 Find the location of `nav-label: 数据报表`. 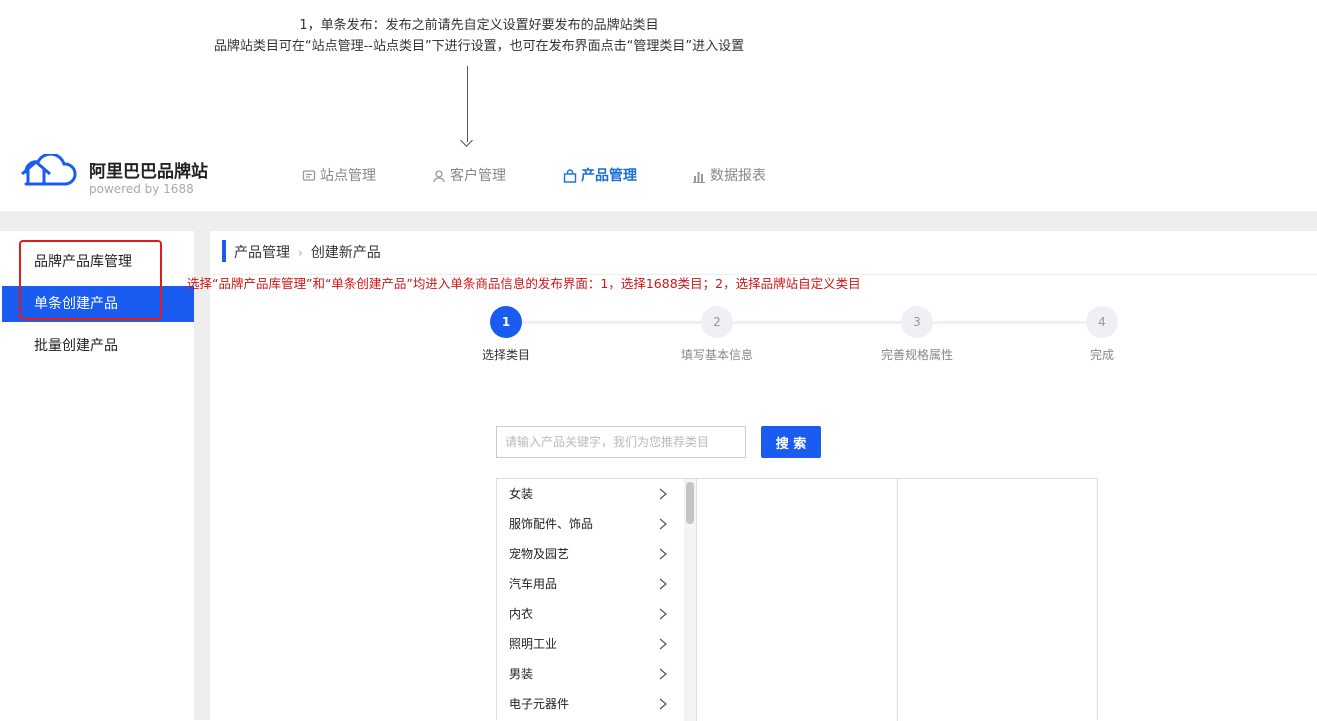

nav-label: 数据报表 is located at coordinates (738, 176).